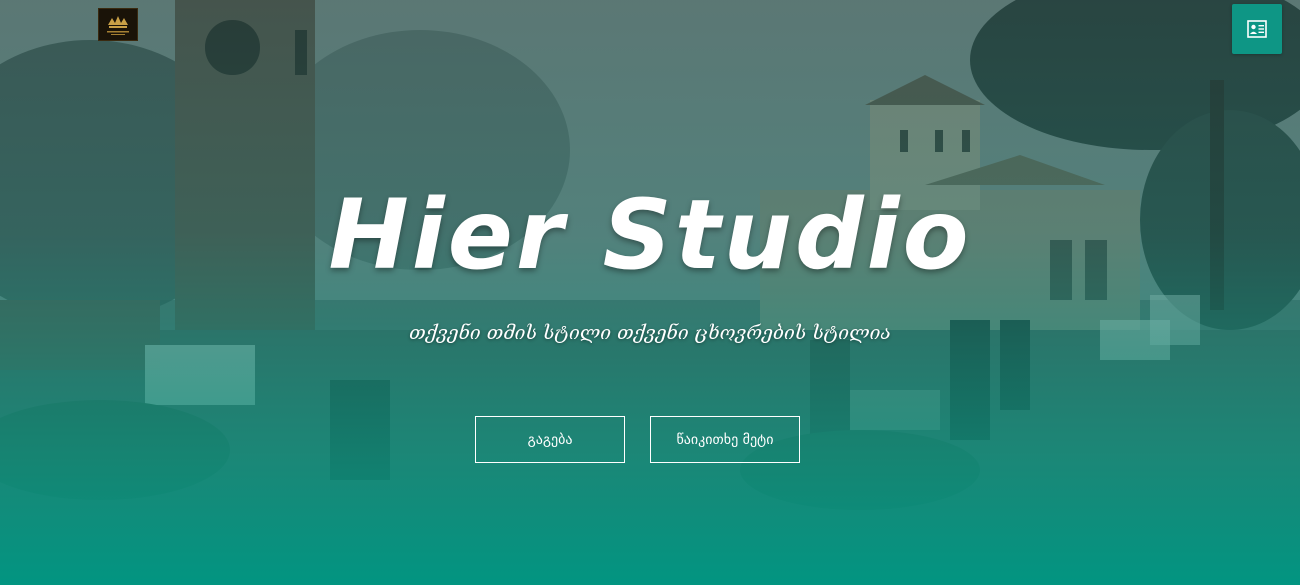 The height and width of the screenshot is (585, 1300). What do you see at coordinates (650, 235) in the screenshot?
I see `hero-title: Hier Studio` at bounding box center [650, 235].